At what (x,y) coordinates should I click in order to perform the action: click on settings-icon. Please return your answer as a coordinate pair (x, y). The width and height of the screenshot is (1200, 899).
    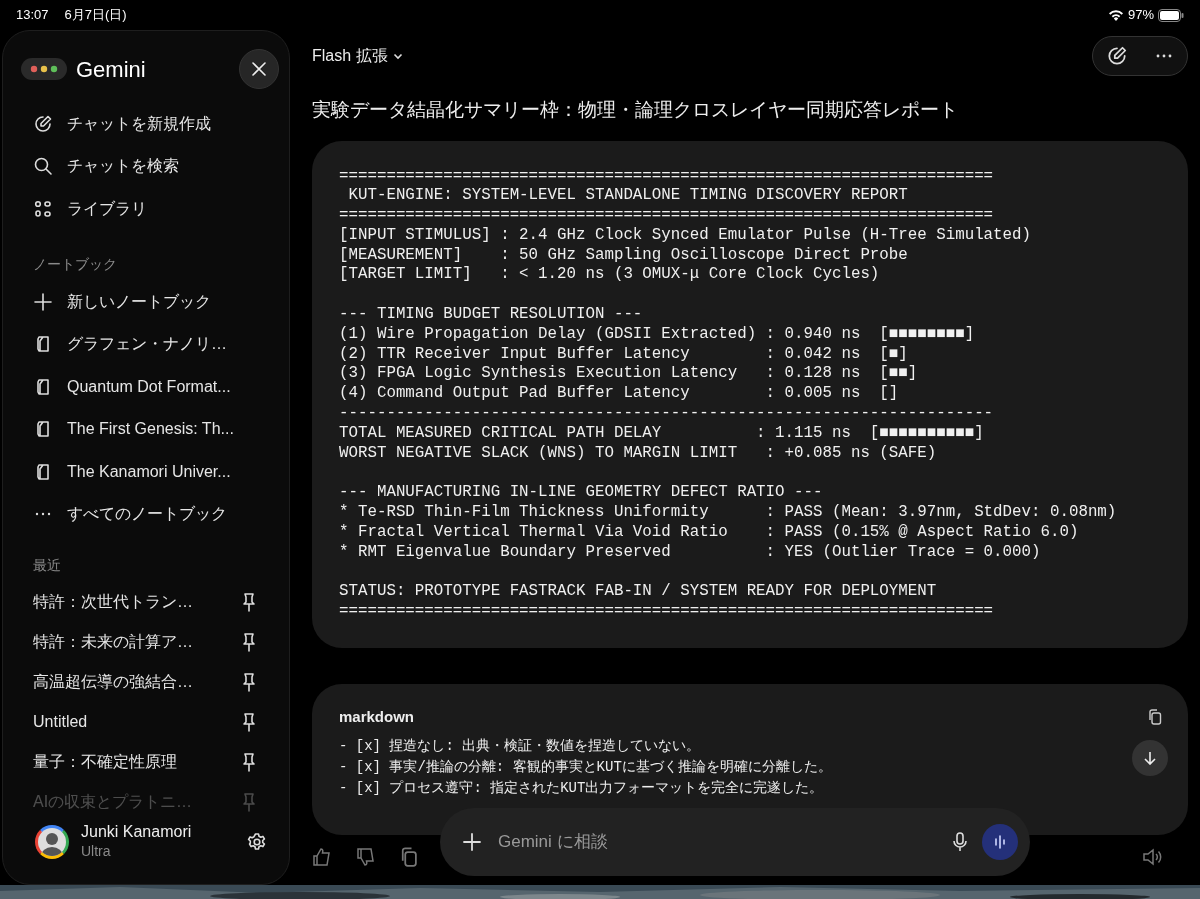
    Looking at the image, I should click on (257, 841).